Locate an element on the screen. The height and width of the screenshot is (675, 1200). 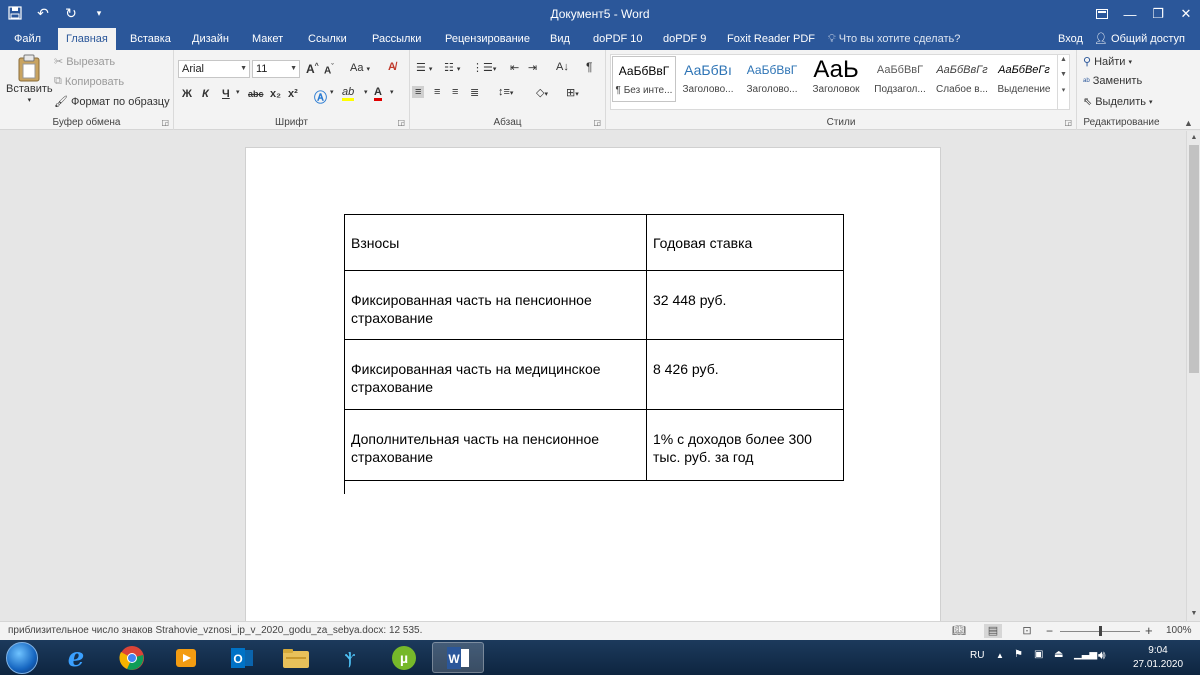
tab-mailings: Рассылки is located at coordinates (396, 39).